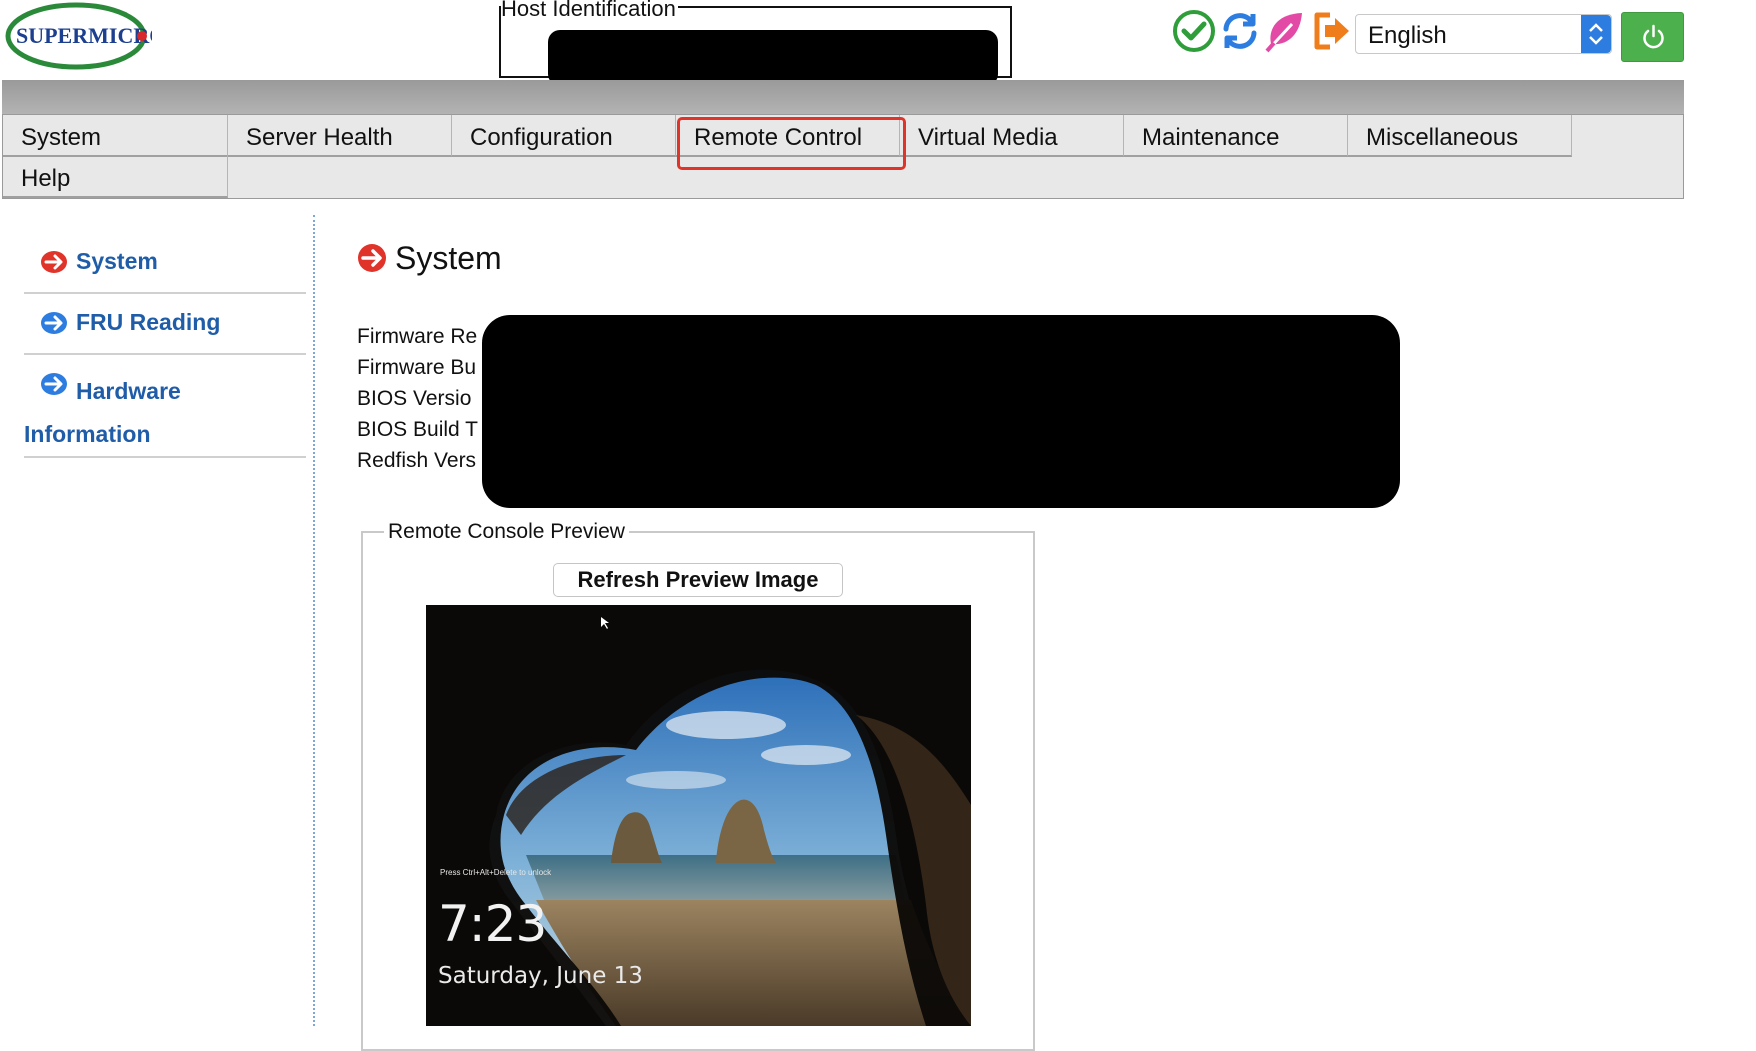 The image size is (1756, 1051). I want to click on tab-configuration: Configuration, so click(564, 136).